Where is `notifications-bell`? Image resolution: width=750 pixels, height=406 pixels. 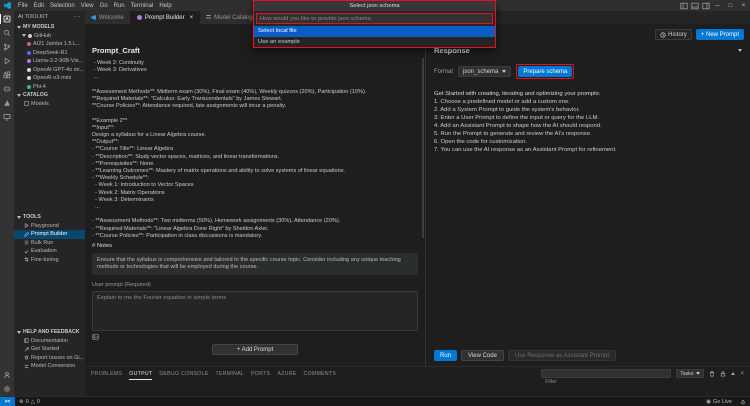
notifications-bell is located at coordinates (743, 402).